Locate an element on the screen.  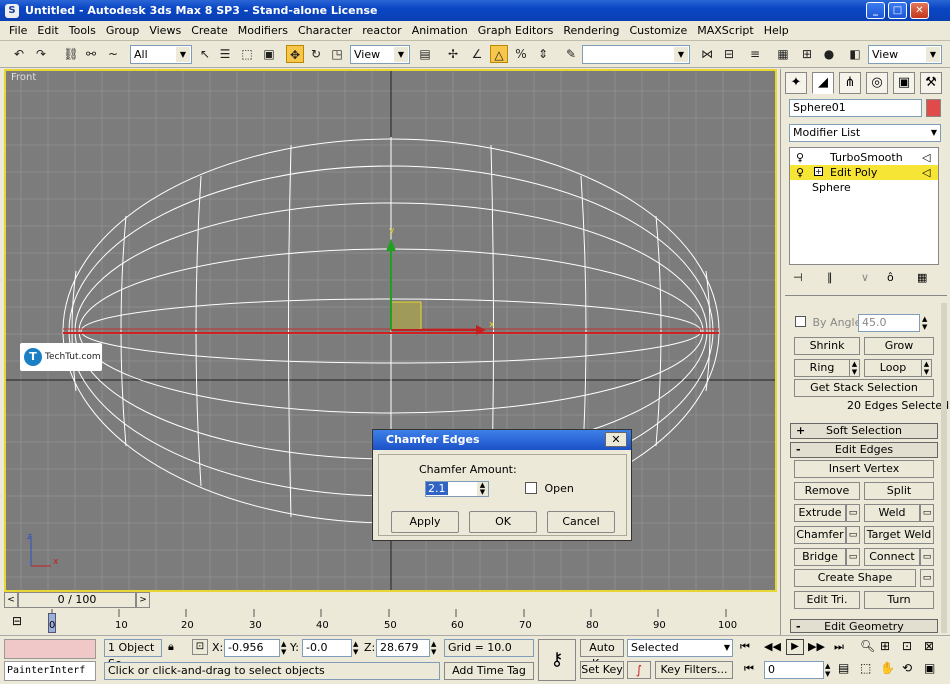
menu-customize: Customize is located at coordinates (658, 30).